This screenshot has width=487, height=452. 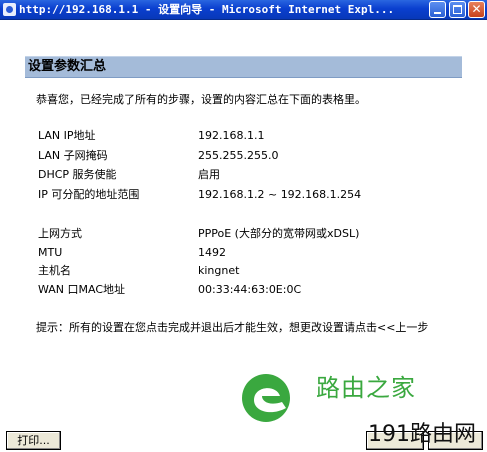 I want to click on ip-range-value: 192.168.1.2 ~ 192.168.1.254, so click(x=280, y=194).